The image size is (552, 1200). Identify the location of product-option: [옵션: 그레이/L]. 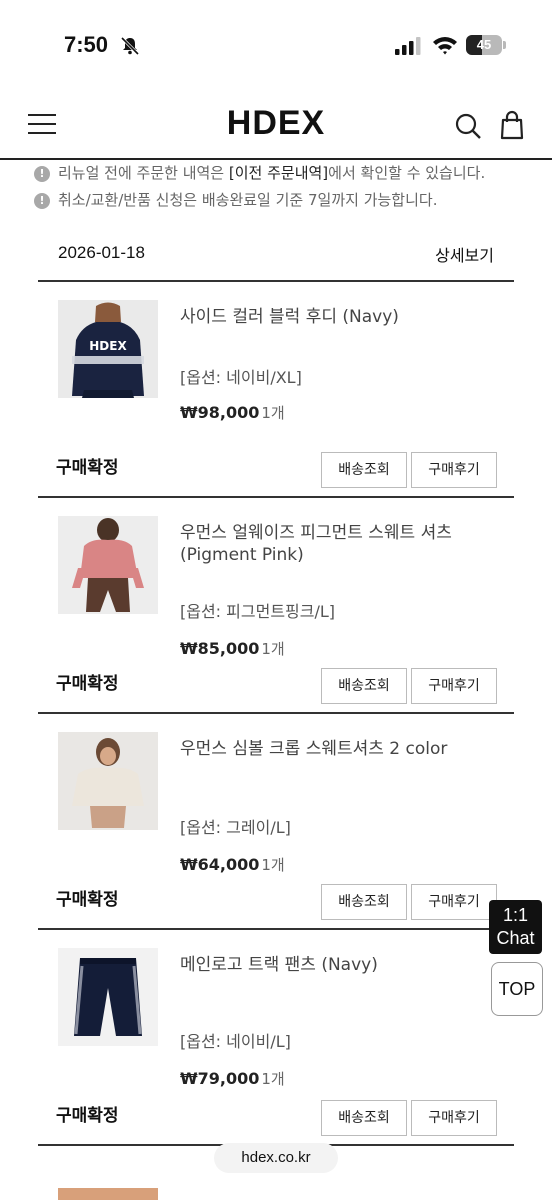
(235, 827).